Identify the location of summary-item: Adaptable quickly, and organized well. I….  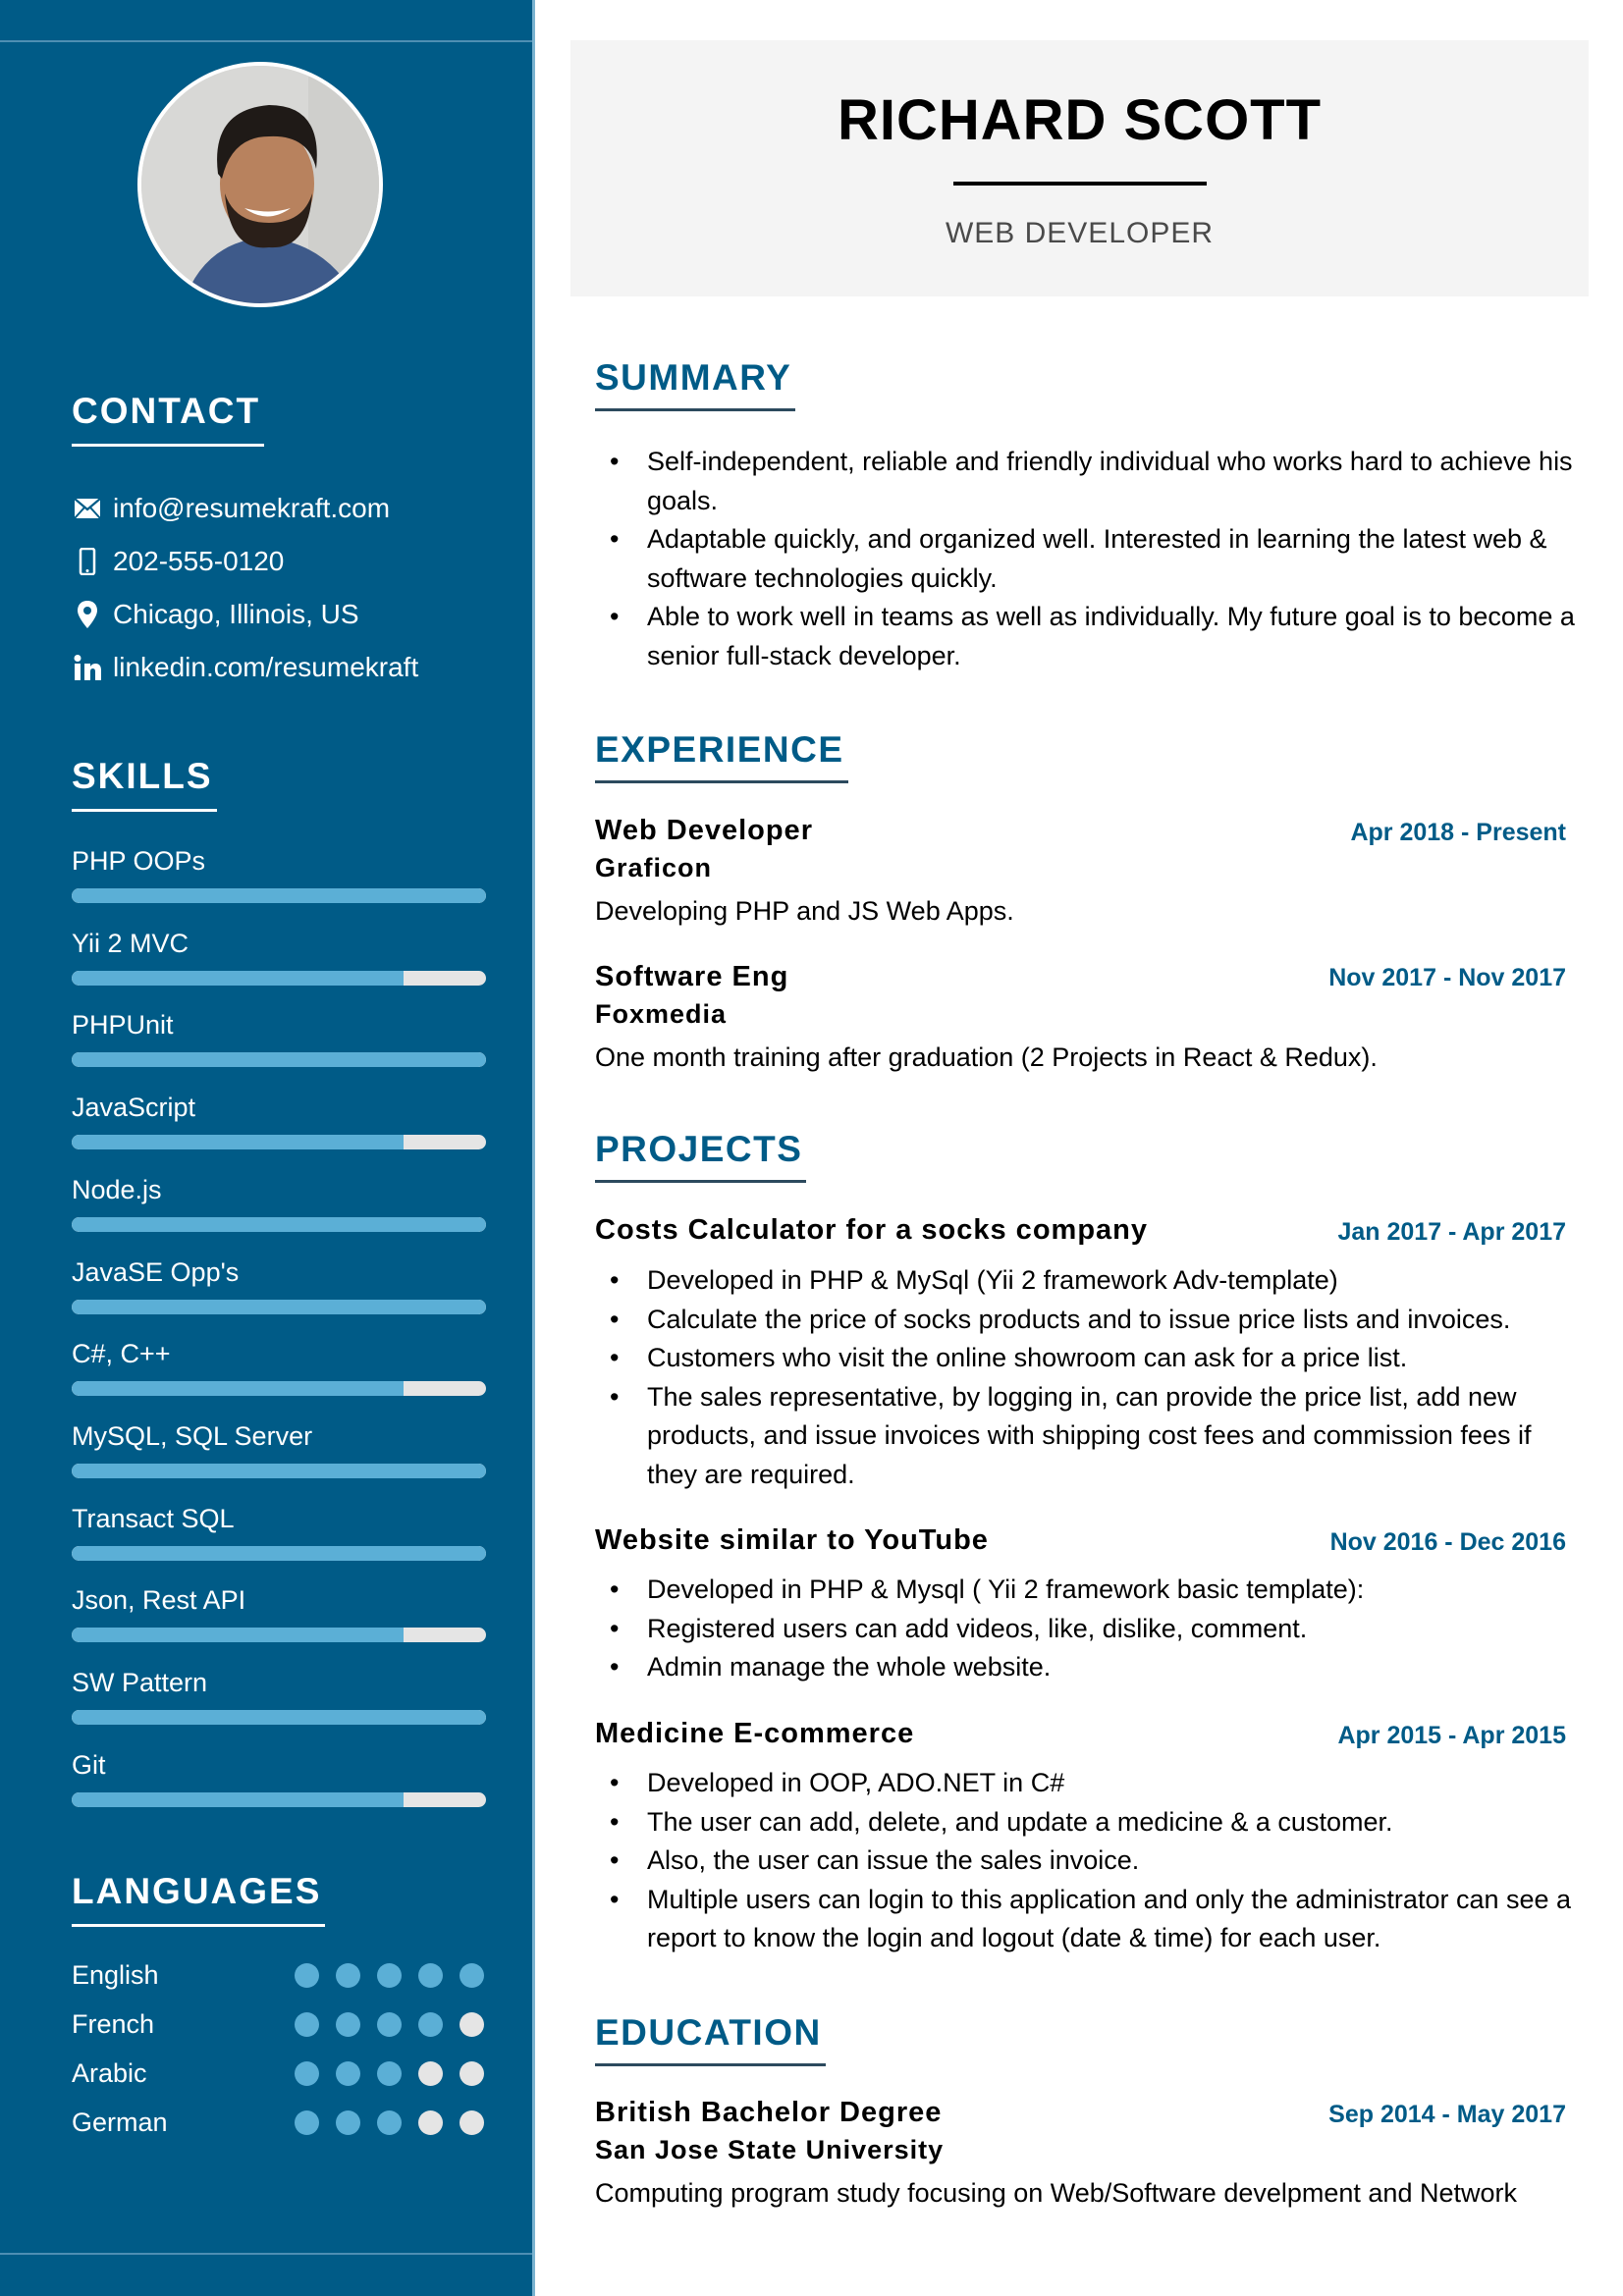
(1091, 559).